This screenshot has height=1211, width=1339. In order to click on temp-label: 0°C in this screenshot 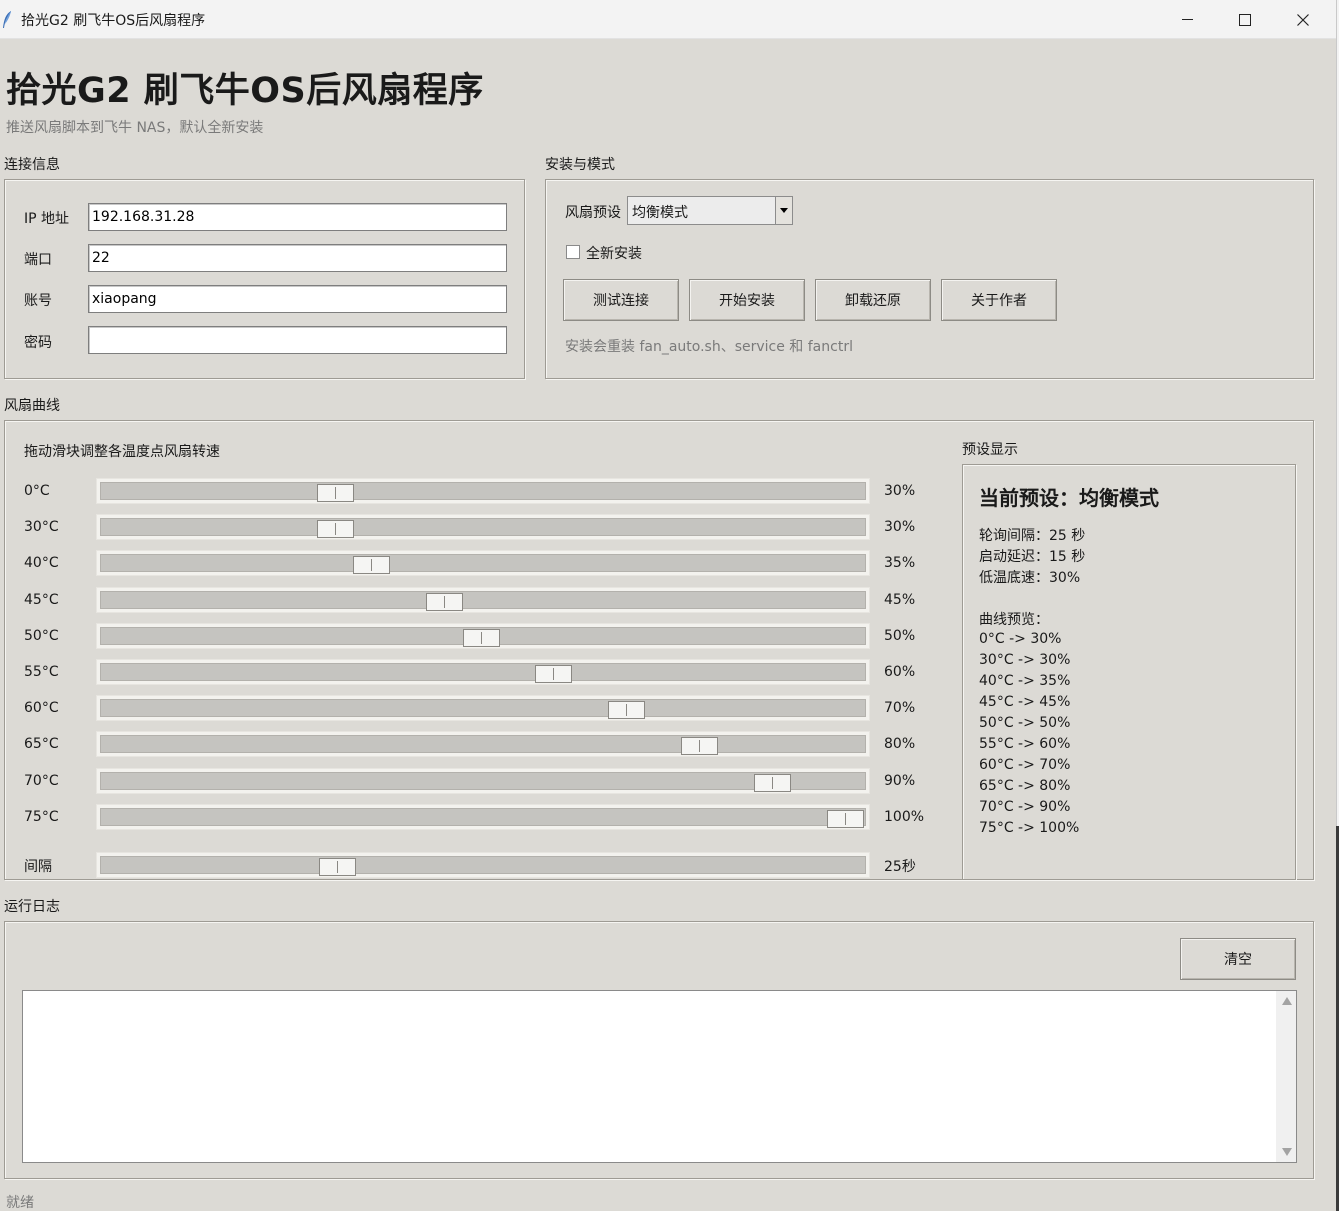, I will do `click(37, 491)`.